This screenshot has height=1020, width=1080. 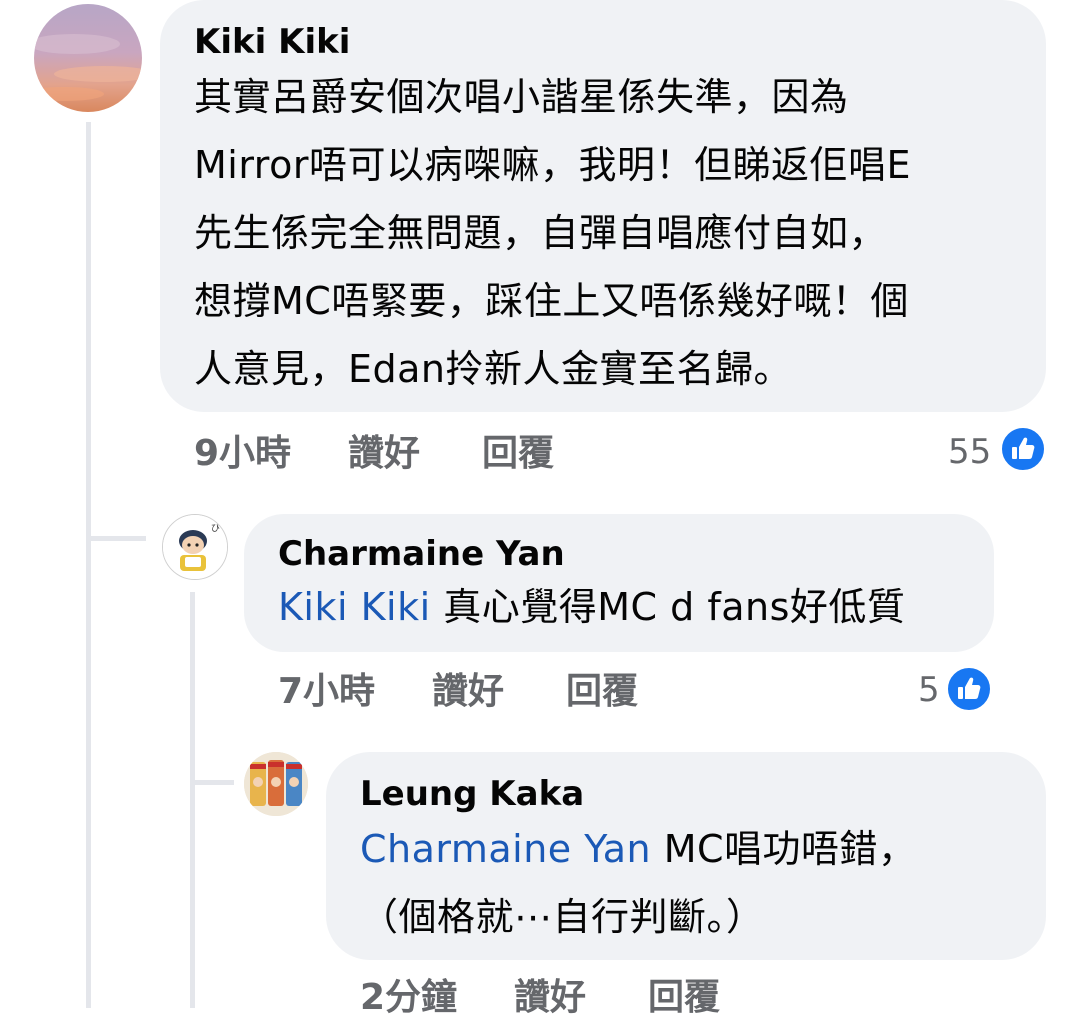 What do you see at coordinates (969, 452) in the screenshot?
I see `reaction-count: 55` at bounding box center [969, 452].